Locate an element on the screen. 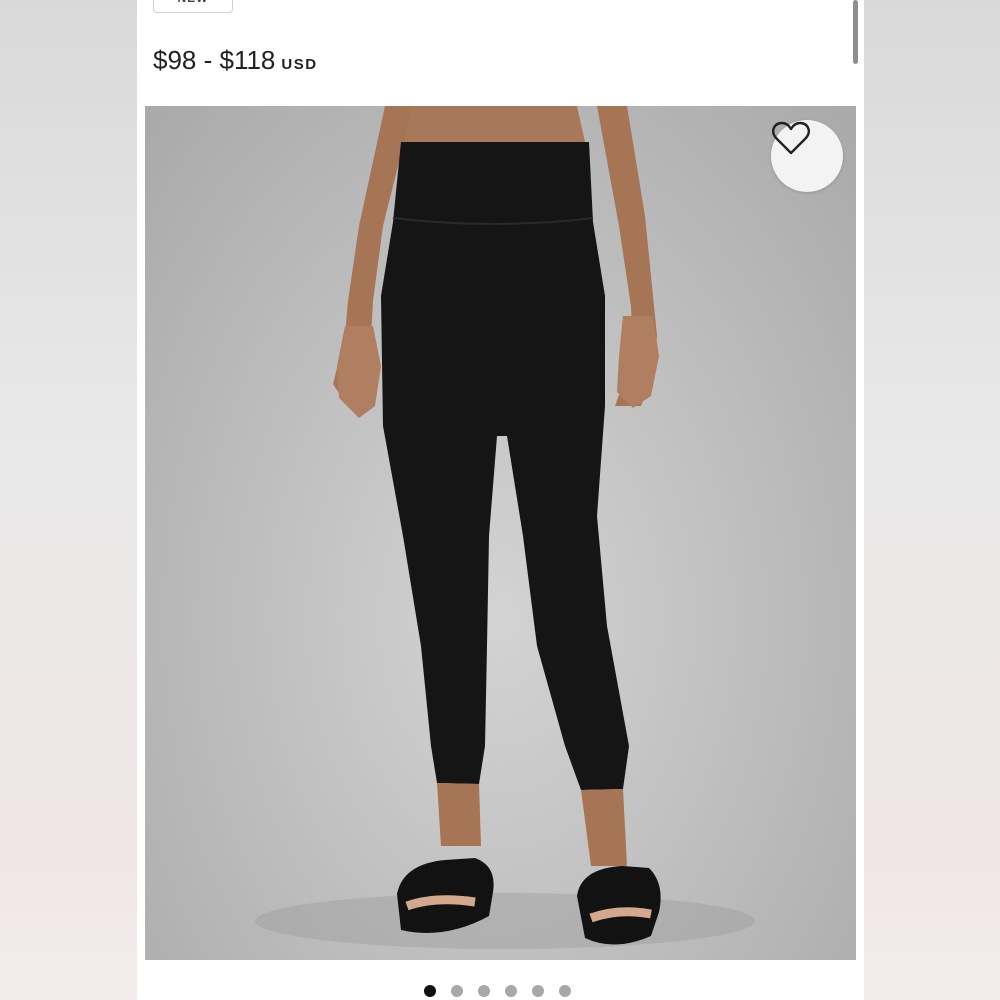 The width and height of the screenshot is (1000, 1000). carousel-indicators is located at coordinates (497, 991).